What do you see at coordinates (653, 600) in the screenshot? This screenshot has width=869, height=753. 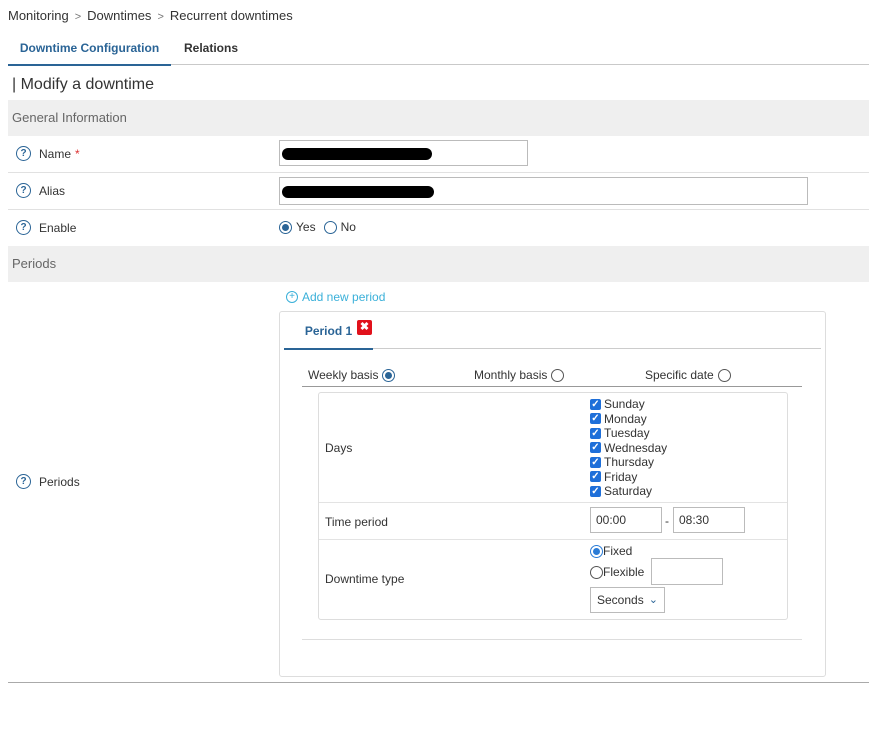 I see `chevron-down-icon: ⌄` at bounding box center [653, 600].